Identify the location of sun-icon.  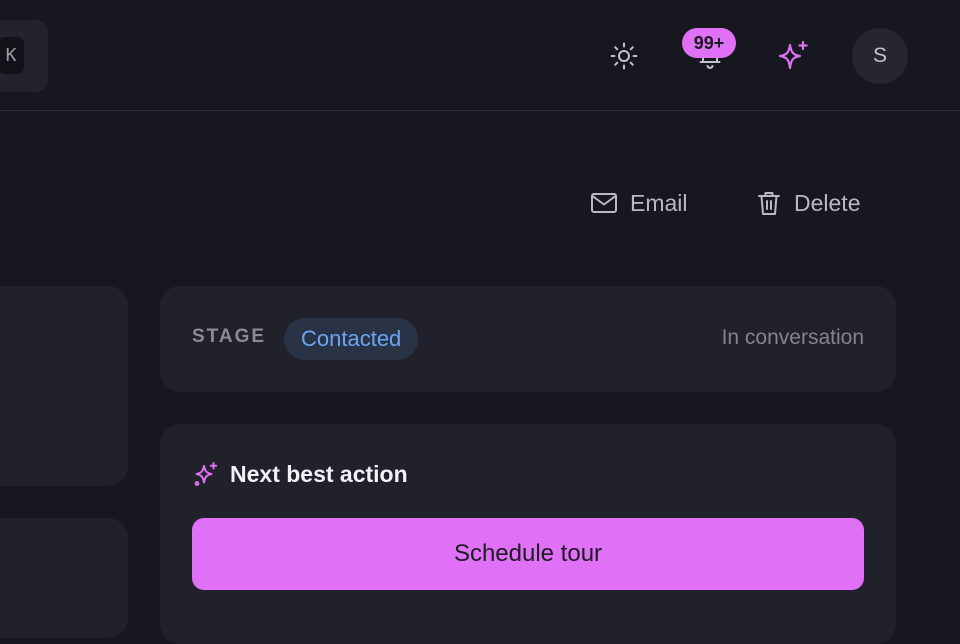
(624, 56).